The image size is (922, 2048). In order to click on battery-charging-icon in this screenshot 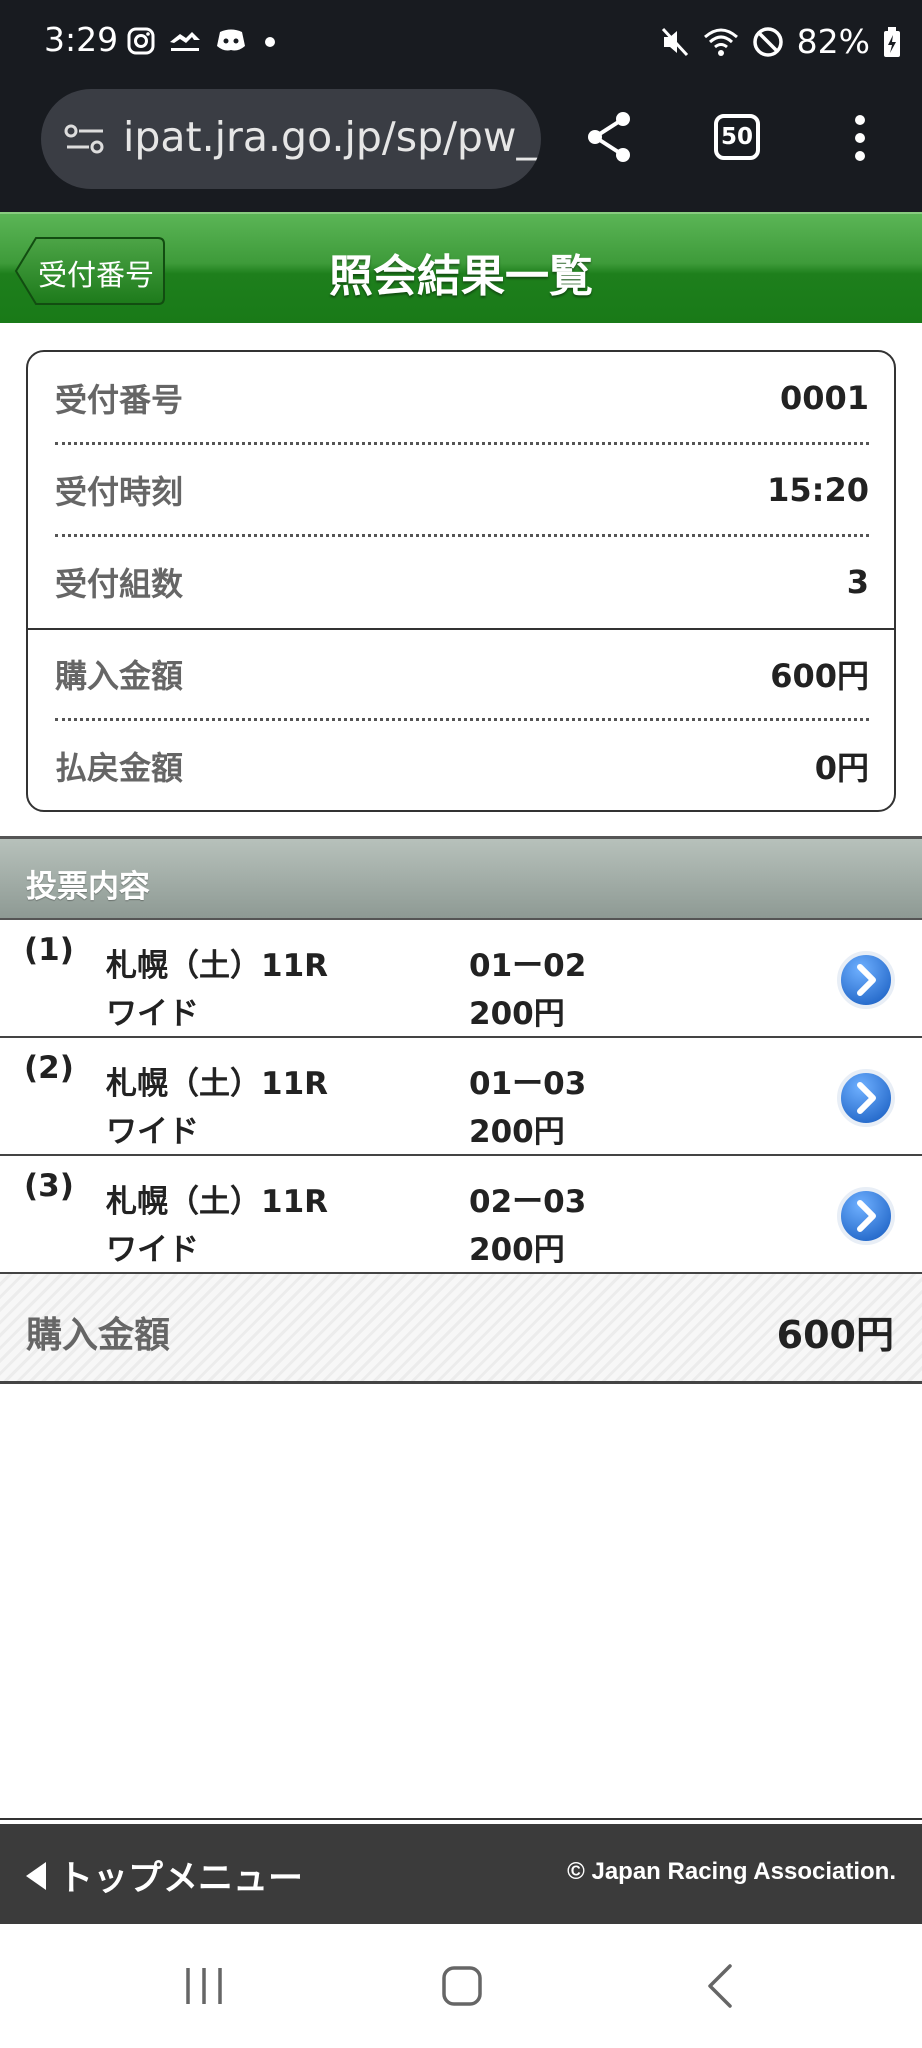, I will do `click(892, 41)`.